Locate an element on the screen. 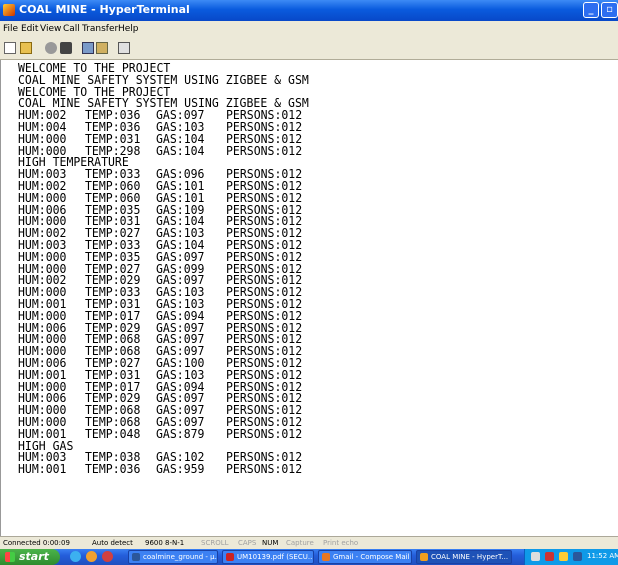  menu-bar: File Edit View Call Transfer Help is located at coordinates (309, 29).